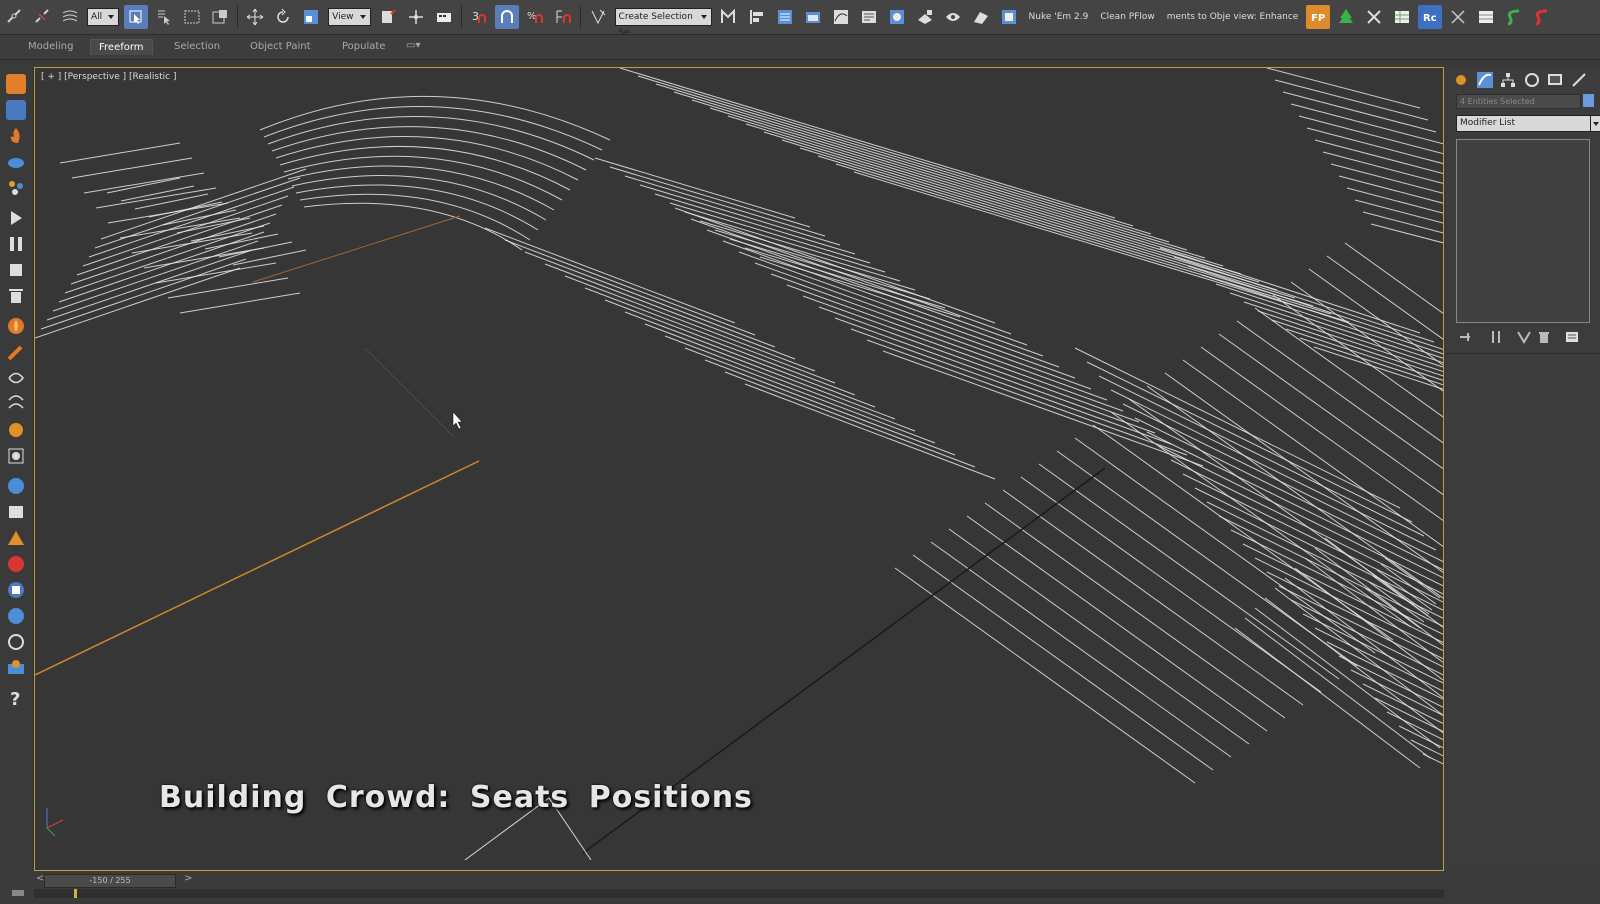 This screenshot has height=904, width=1600. What do you see at coordinates (197, 46) in the screenshot?
I see `tab-selection: Selection` at bounding box center [197, 46].